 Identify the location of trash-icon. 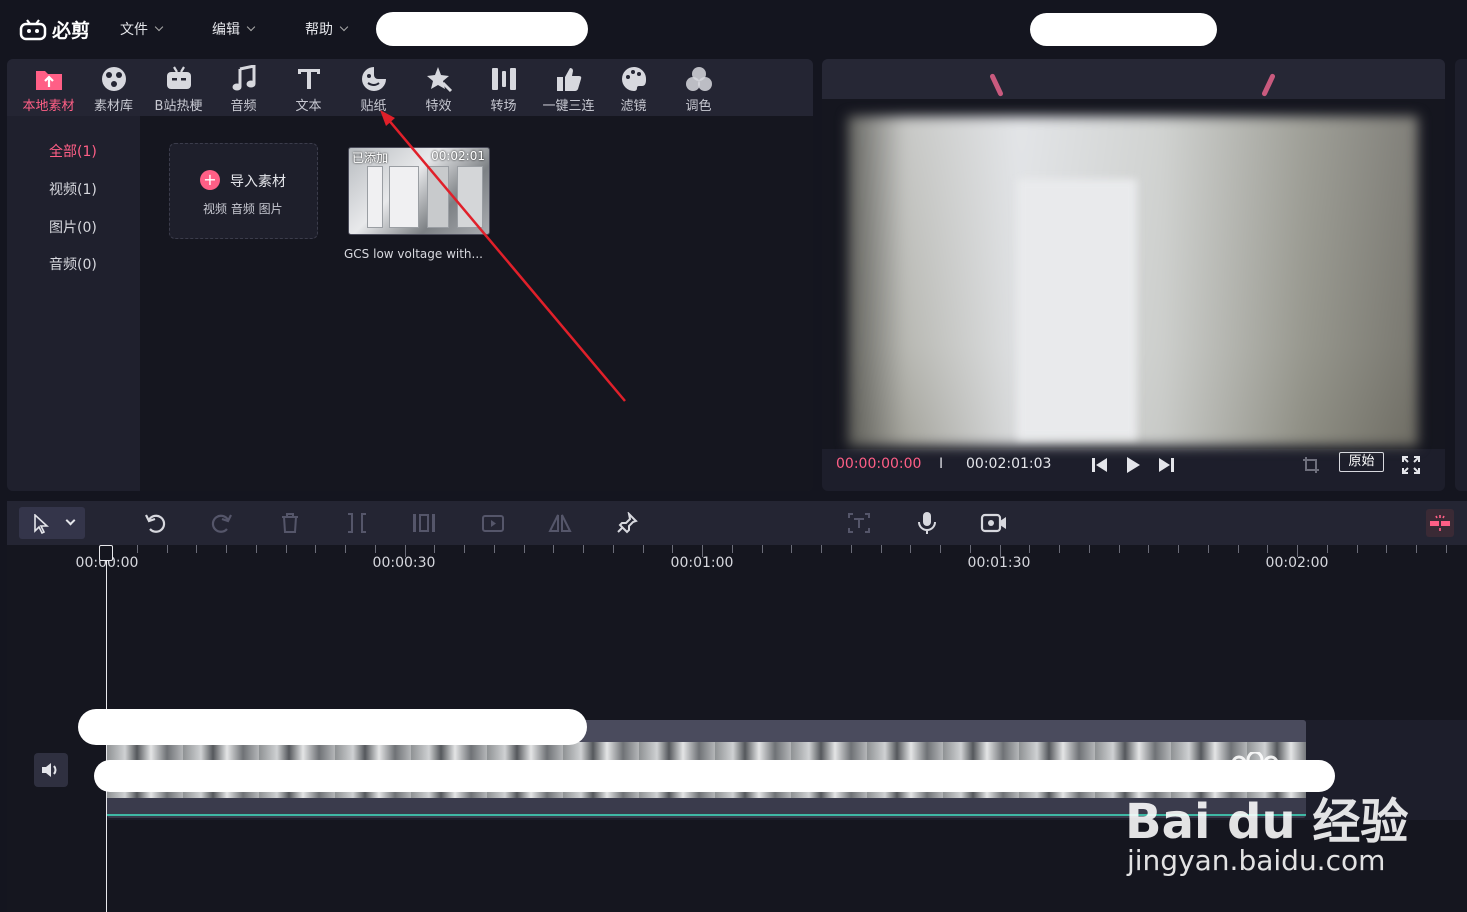
(290, 523).